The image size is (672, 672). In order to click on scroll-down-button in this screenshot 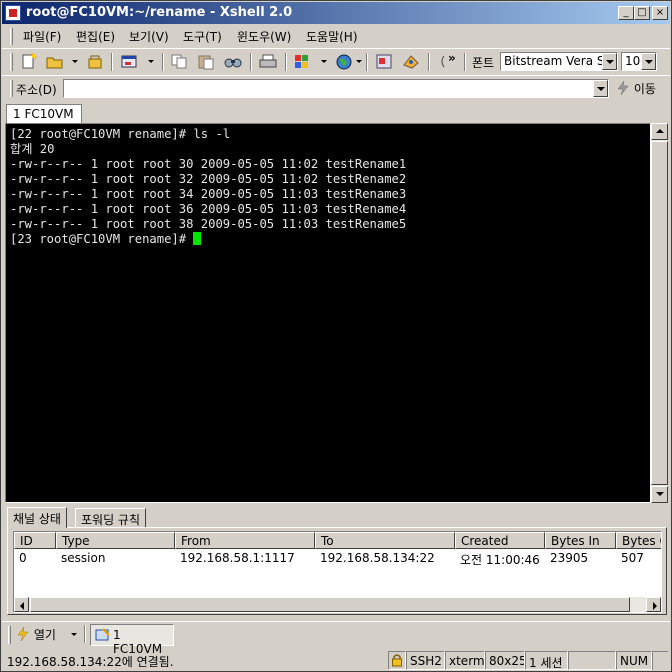, I will do `click(659, 494)`.